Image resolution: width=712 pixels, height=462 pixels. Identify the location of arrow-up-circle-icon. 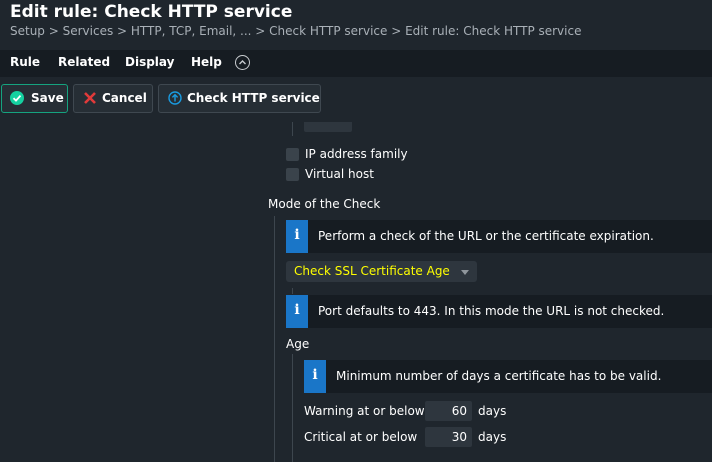
(175, 98).